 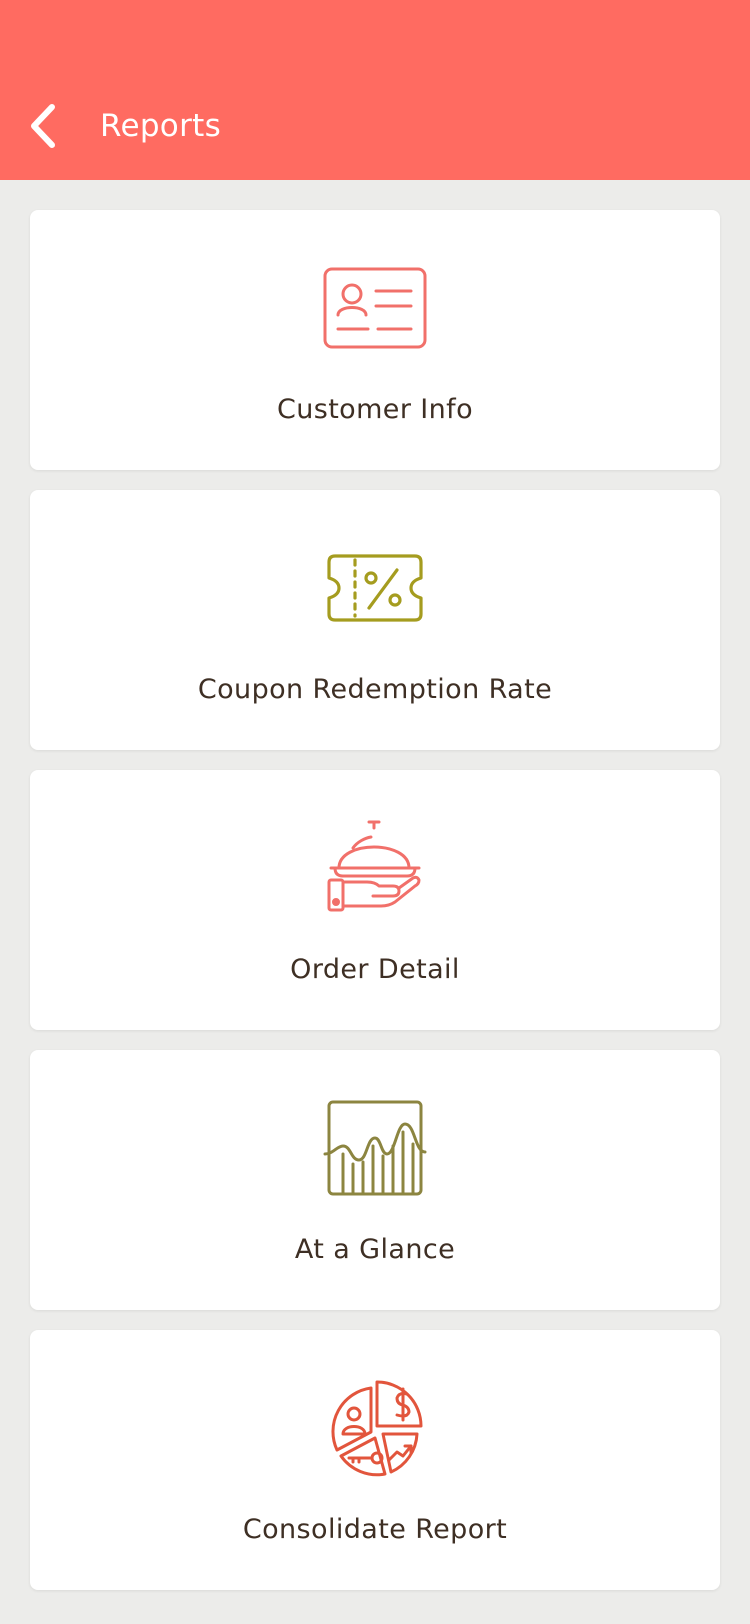 I want to click on app-header: Reports, so click(x=375, y=90).